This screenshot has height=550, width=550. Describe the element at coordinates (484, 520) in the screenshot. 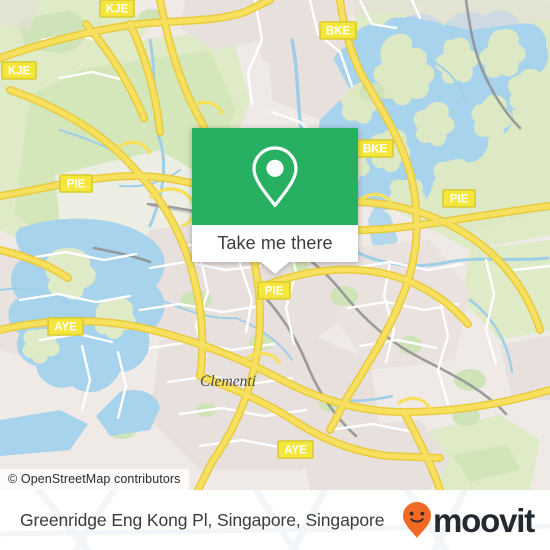

I see `moovit-wordmark: moovit` at that location.